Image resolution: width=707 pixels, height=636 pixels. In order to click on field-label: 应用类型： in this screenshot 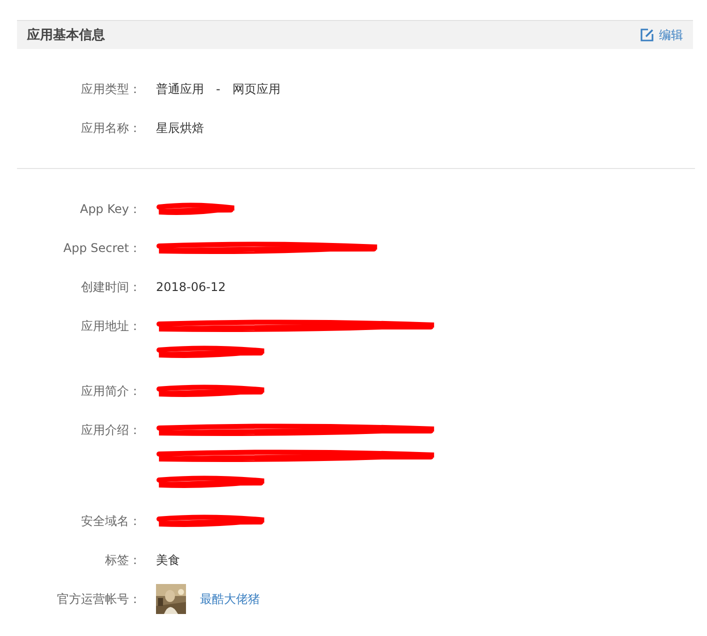, I will do `click(111, 89)`.